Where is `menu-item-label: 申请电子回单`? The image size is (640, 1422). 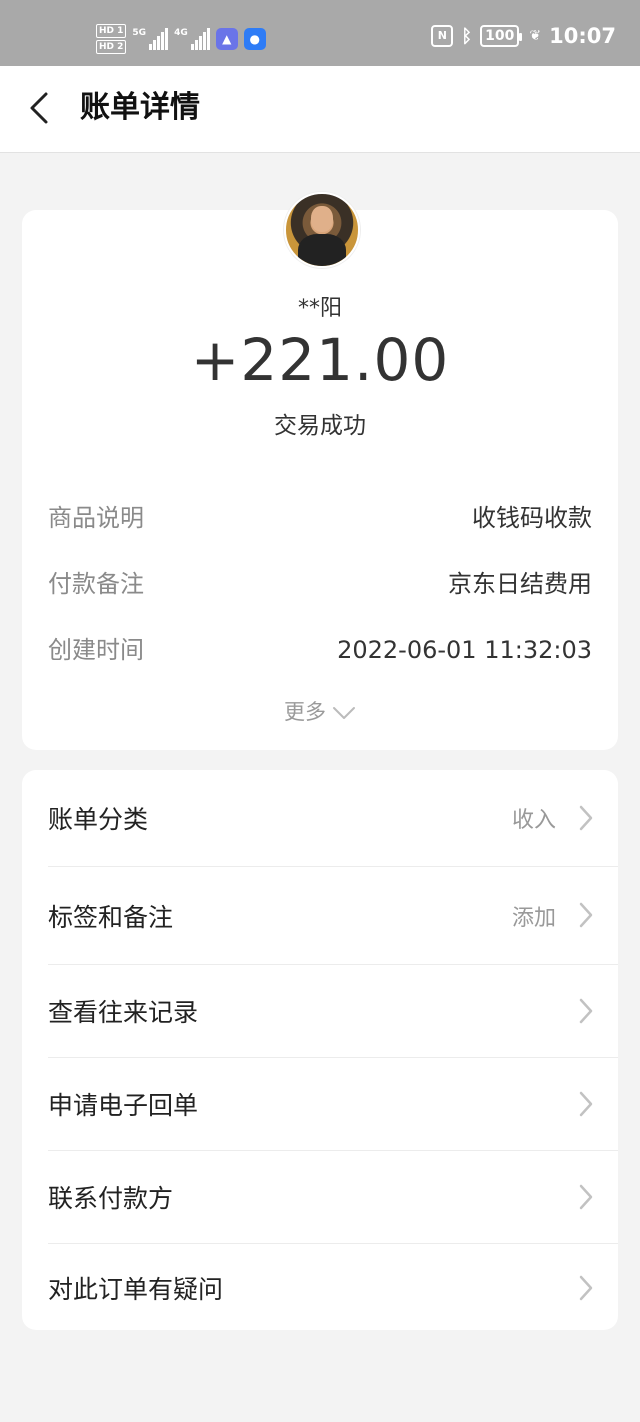 menu-item-label: 申请电子回单 is located at coordinates (123, 1105).